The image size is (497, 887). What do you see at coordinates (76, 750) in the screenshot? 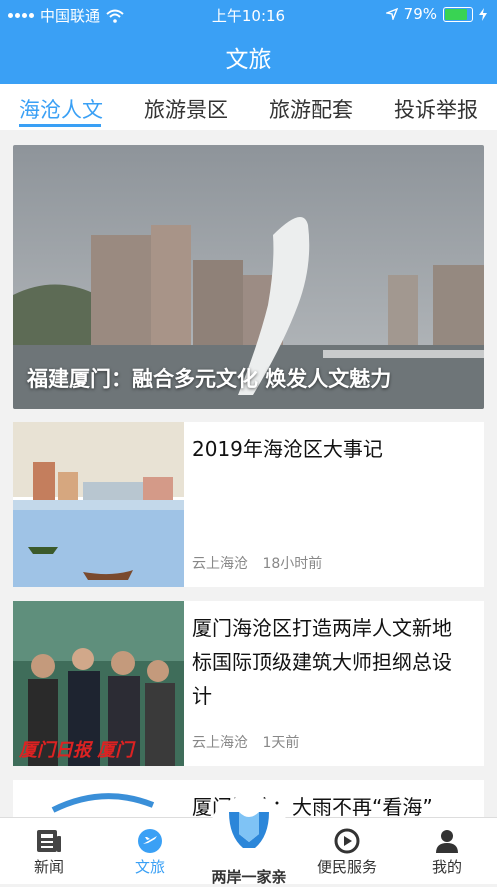
I see `thumbnail-overlay-text: 厦门日报 厦门` at bounding box center [76, 750].